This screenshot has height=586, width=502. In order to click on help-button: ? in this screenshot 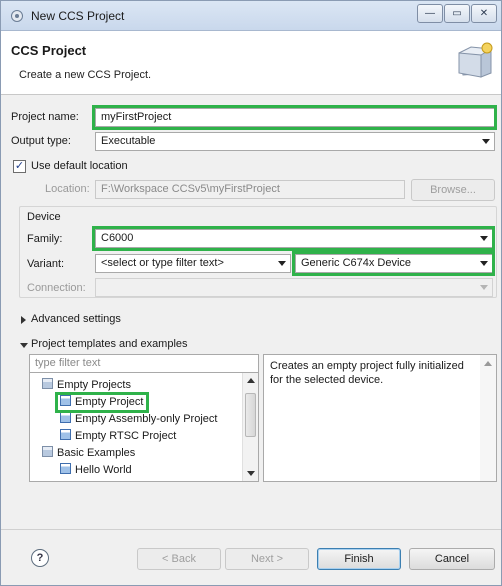, I will do `click(40, 558)`.